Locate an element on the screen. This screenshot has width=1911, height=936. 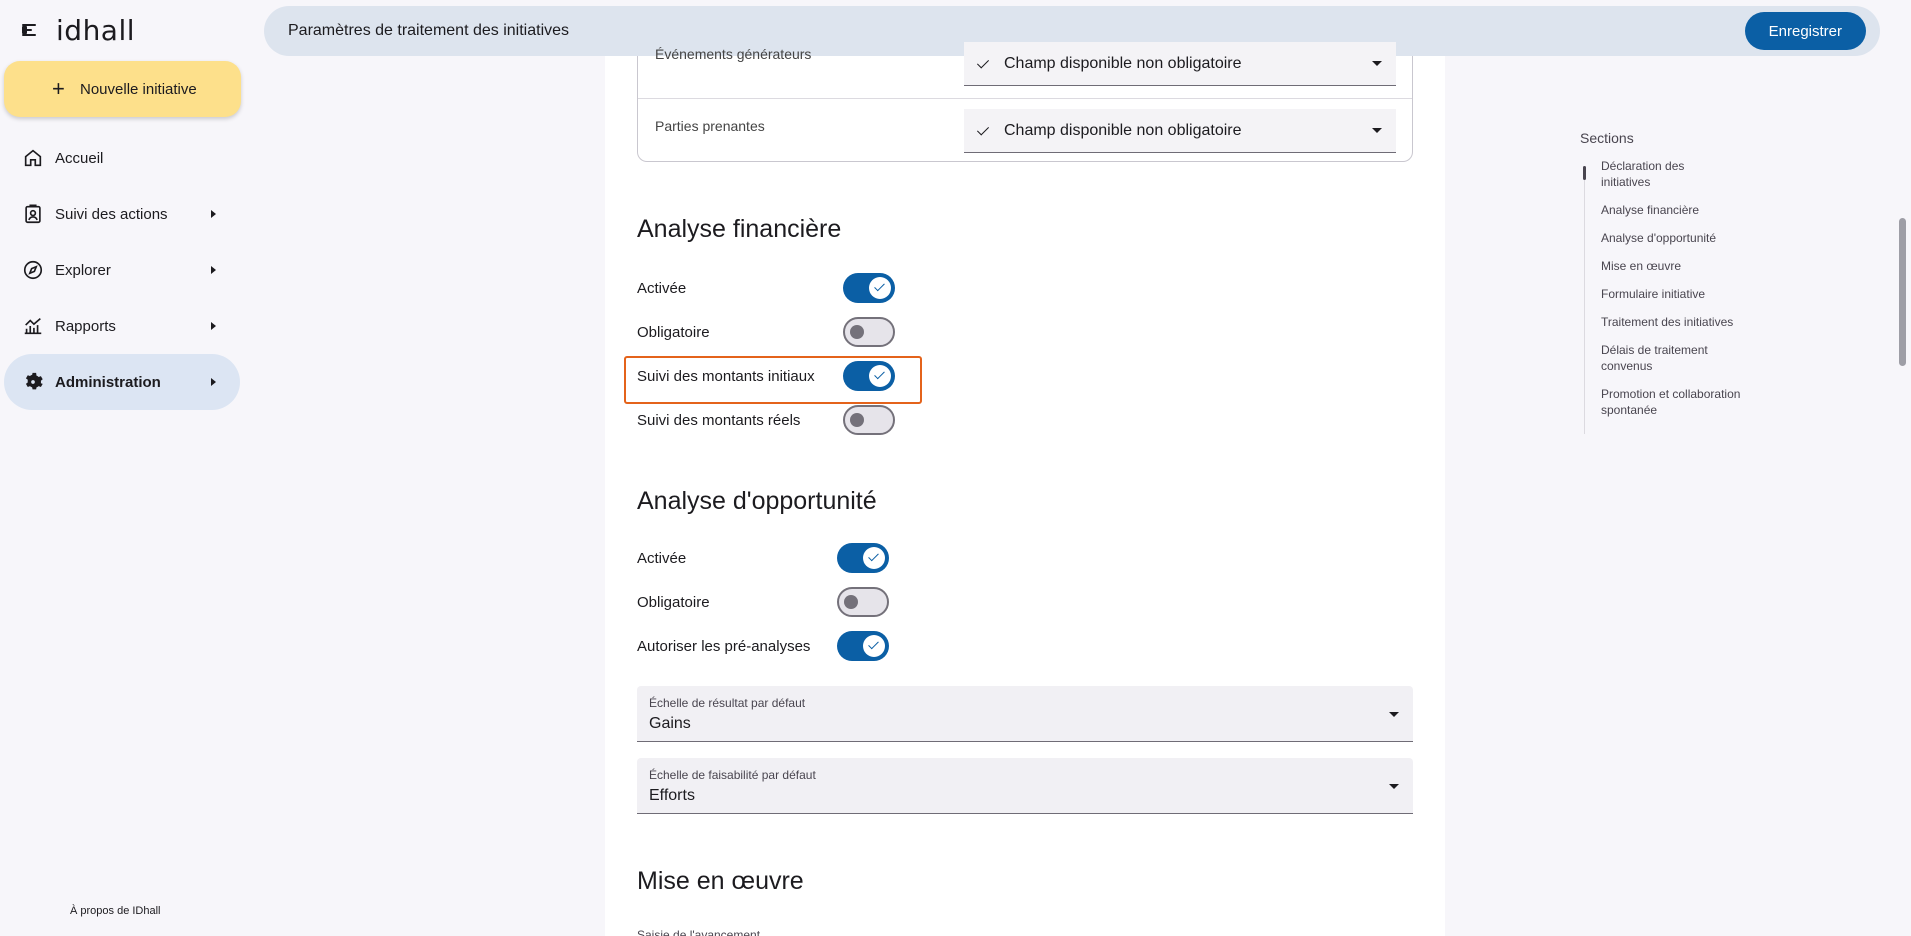
opportunity-mandatory-switch is located at coordinates (863, 602).